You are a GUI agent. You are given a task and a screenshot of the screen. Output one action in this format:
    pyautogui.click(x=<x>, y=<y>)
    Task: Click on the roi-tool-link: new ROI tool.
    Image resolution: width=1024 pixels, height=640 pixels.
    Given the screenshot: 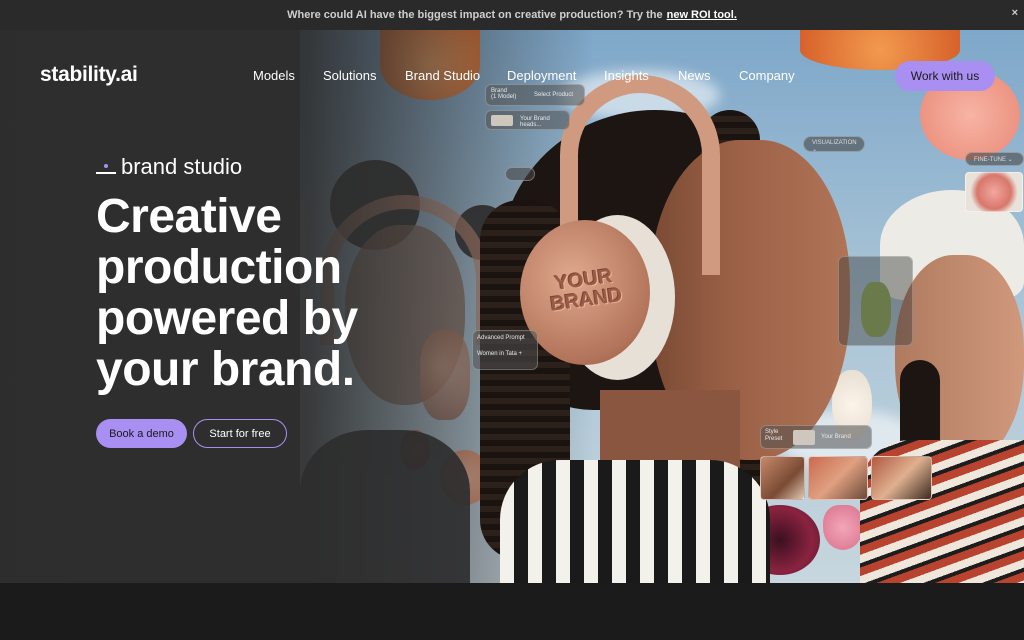 What is the action you would take?
    pyautogui.click(x=702, y=15)
    